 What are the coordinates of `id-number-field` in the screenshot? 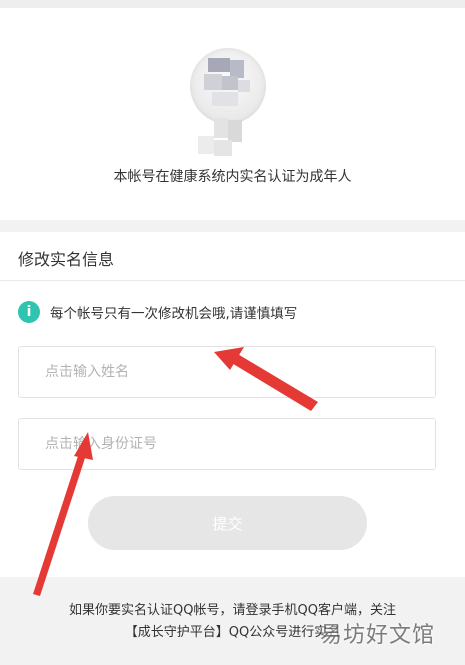 It's located at (227, 444).